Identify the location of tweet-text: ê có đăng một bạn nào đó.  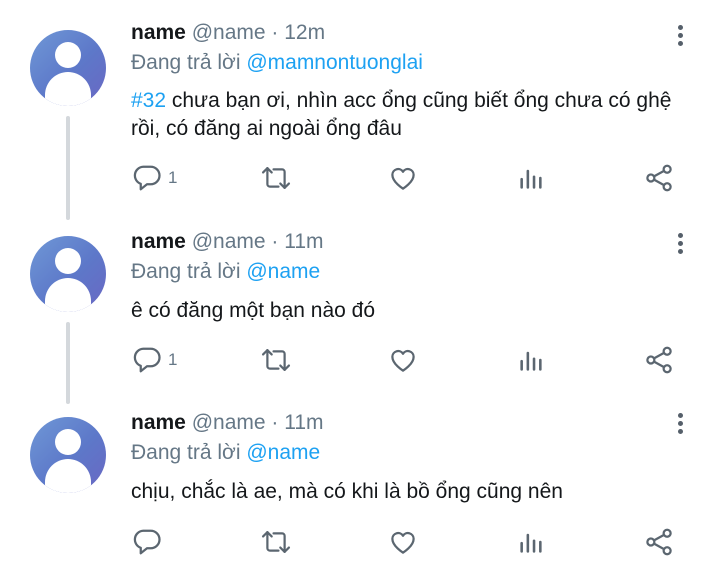
(411, 311).